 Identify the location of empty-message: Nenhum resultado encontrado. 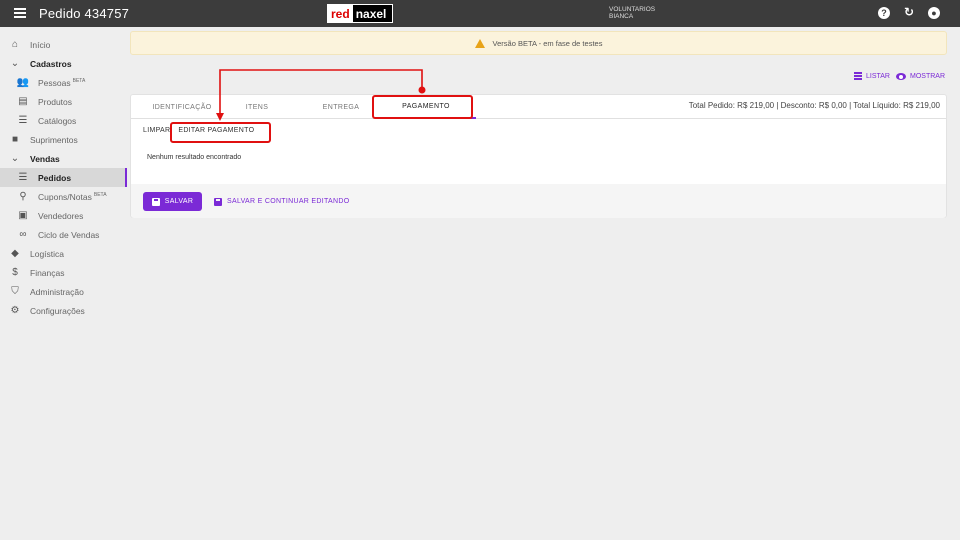
(194, 157).